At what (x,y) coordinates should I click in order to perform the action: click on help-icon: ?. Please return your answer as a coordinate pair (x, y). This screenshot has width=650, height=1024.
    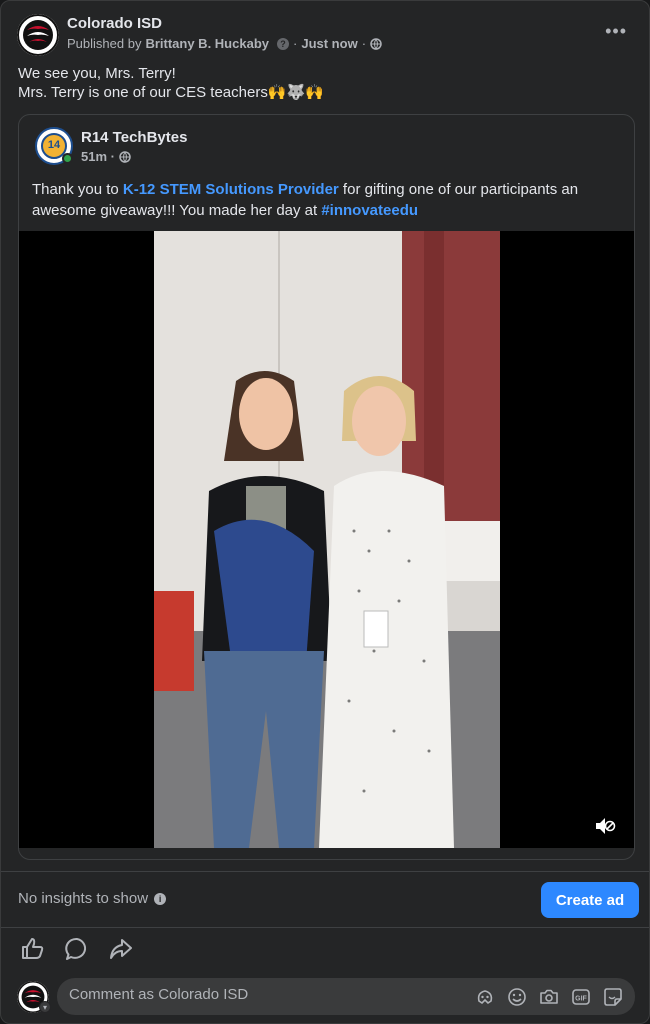
    Looking at the image, I should click on (283, 43).